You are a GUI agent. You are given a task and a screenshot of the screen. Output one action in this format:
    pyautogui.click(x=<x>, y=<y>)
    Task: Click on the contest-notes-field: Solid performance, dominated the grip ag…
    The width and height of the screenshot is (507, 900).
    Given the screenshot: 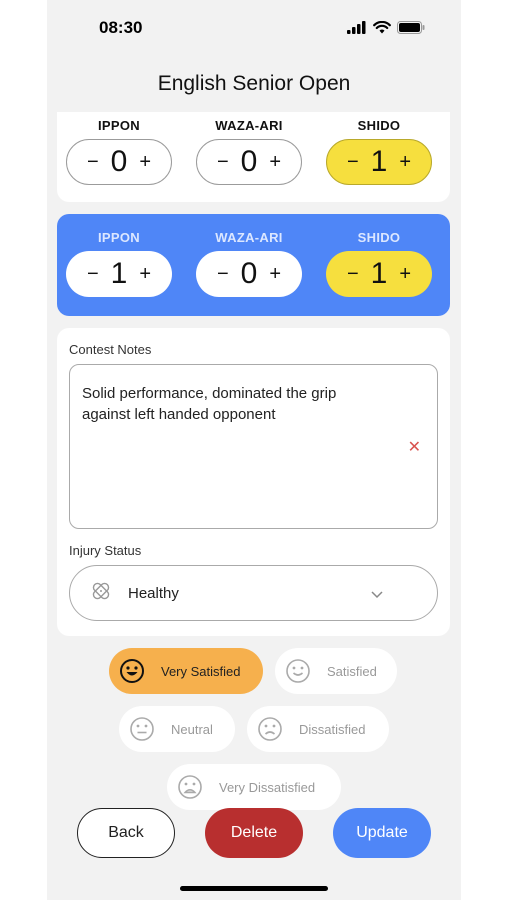 What is the action you would take?
    pyautogui.click(x=253, y=446)
    